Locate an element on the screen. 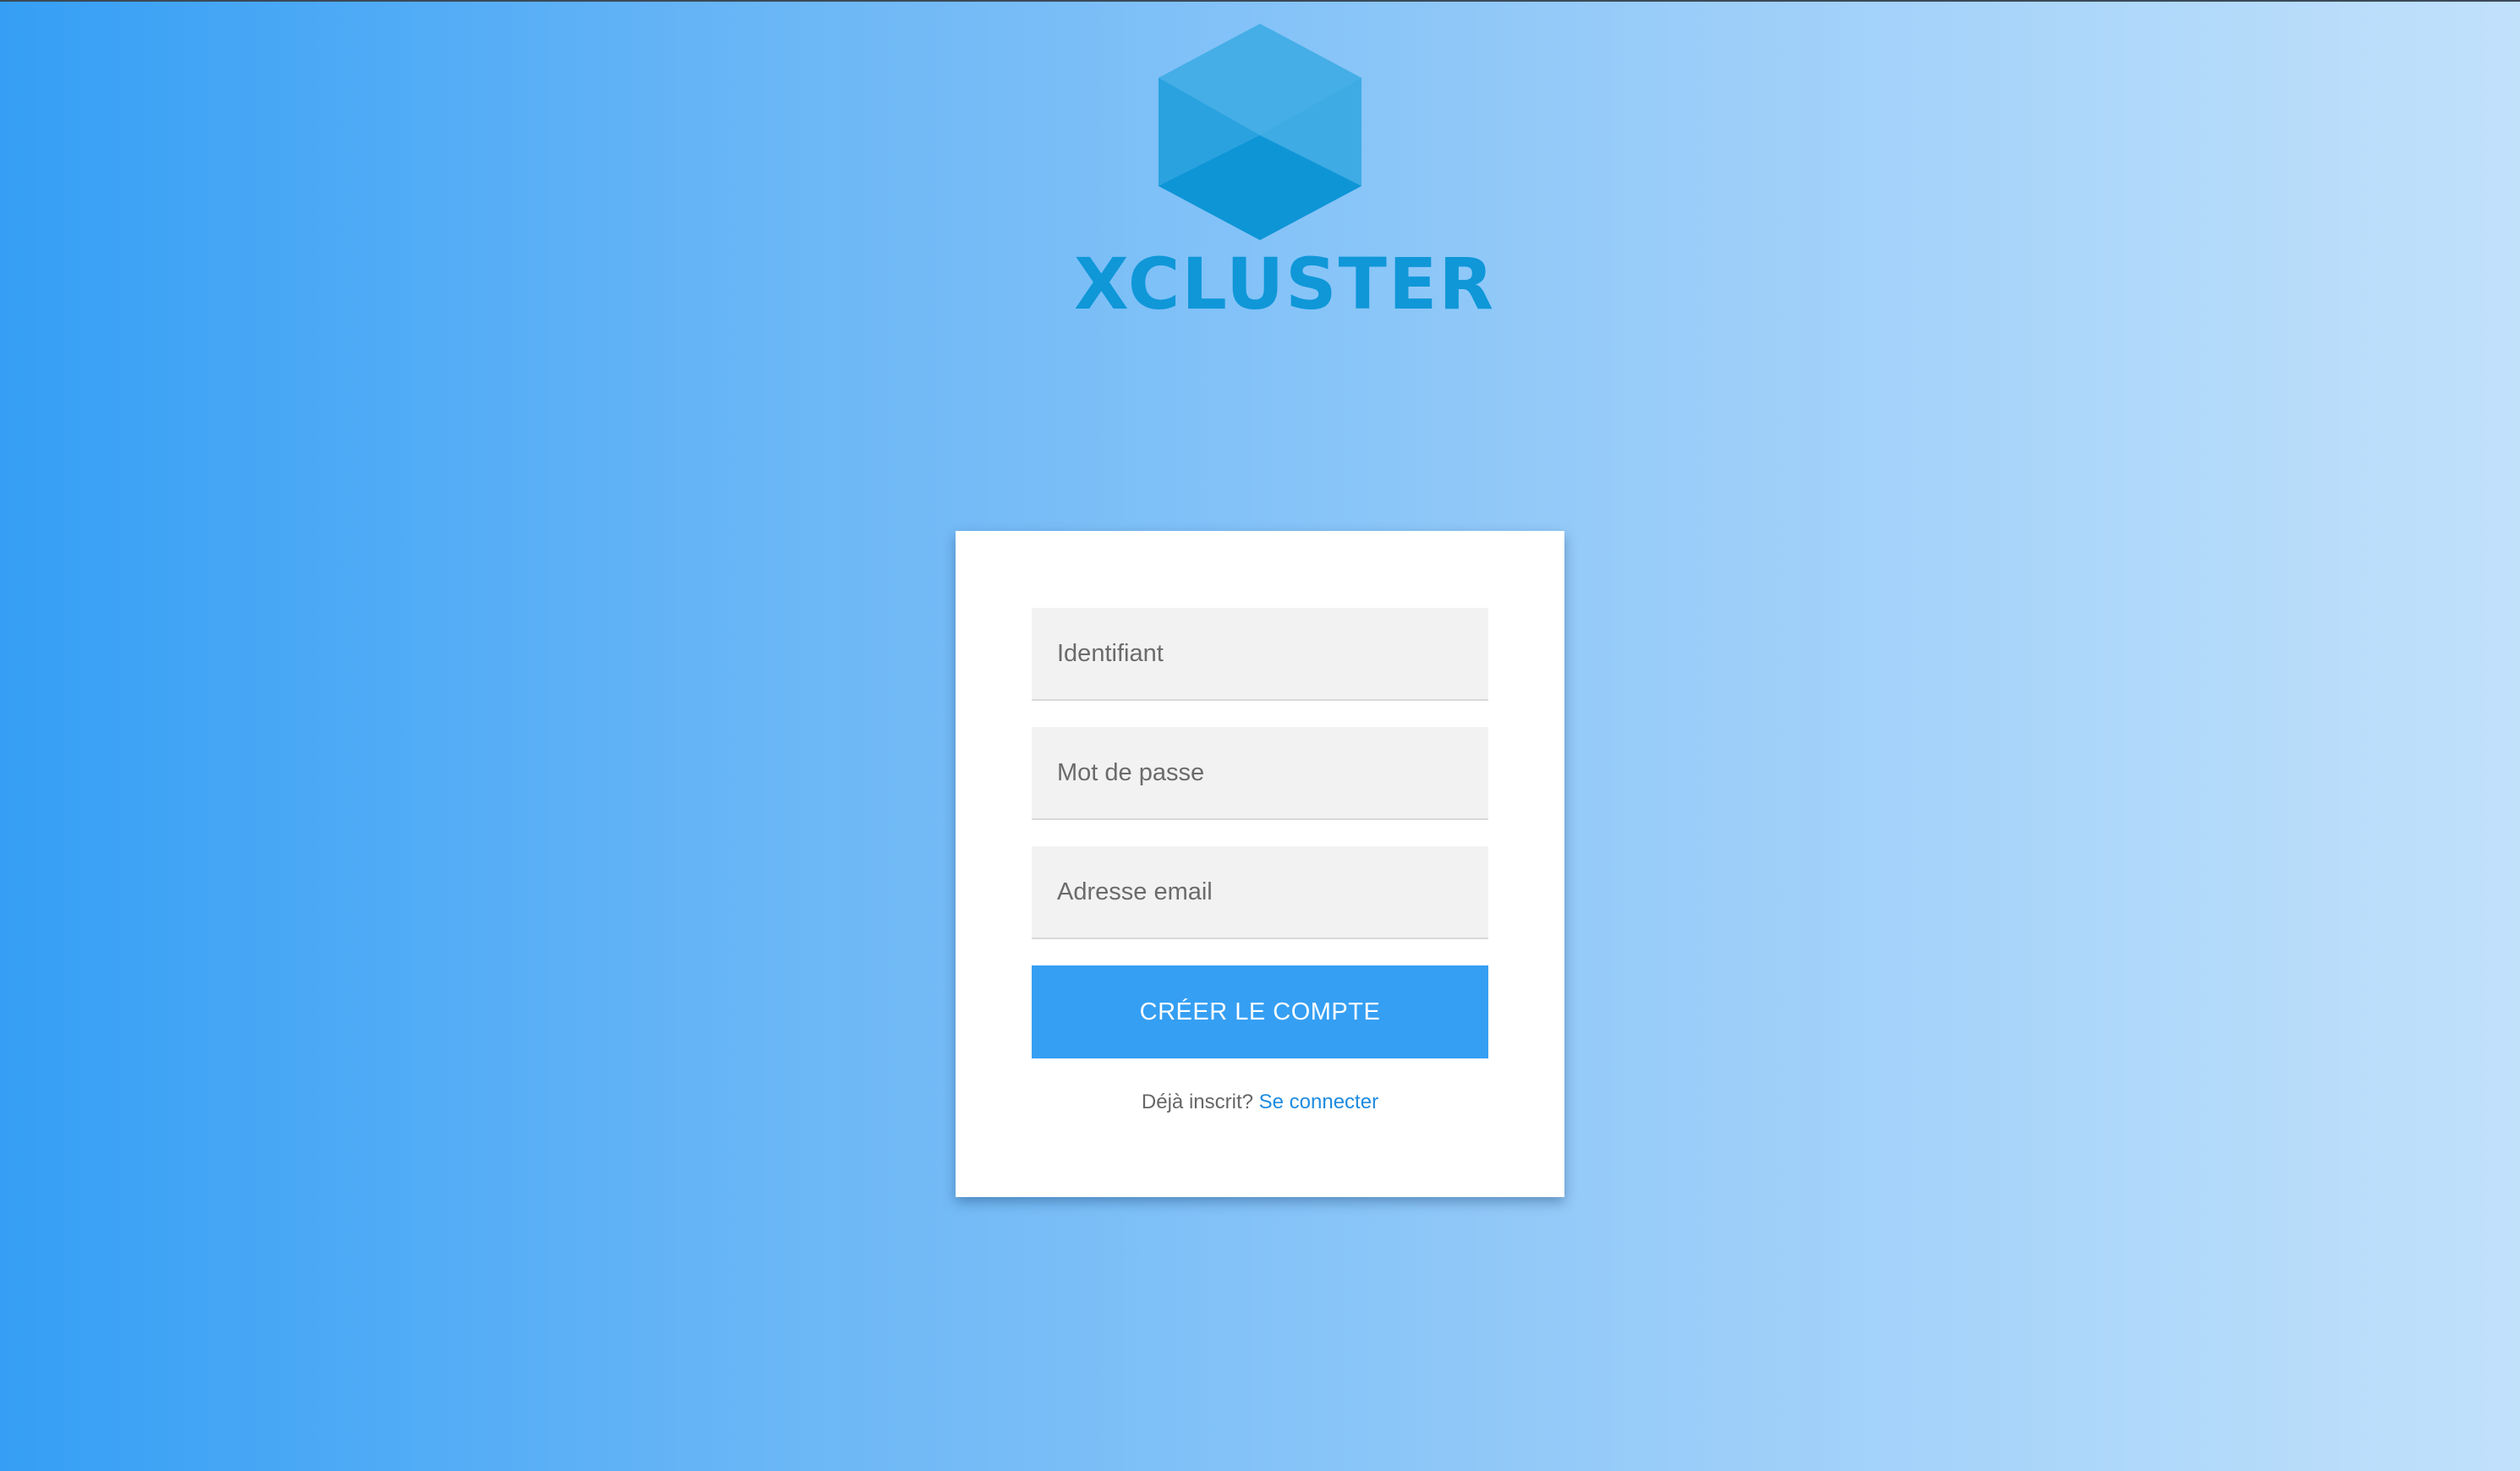 The height and width of the screenshot is (1471, 2520). username-input is located at coordinates (1260, 654).